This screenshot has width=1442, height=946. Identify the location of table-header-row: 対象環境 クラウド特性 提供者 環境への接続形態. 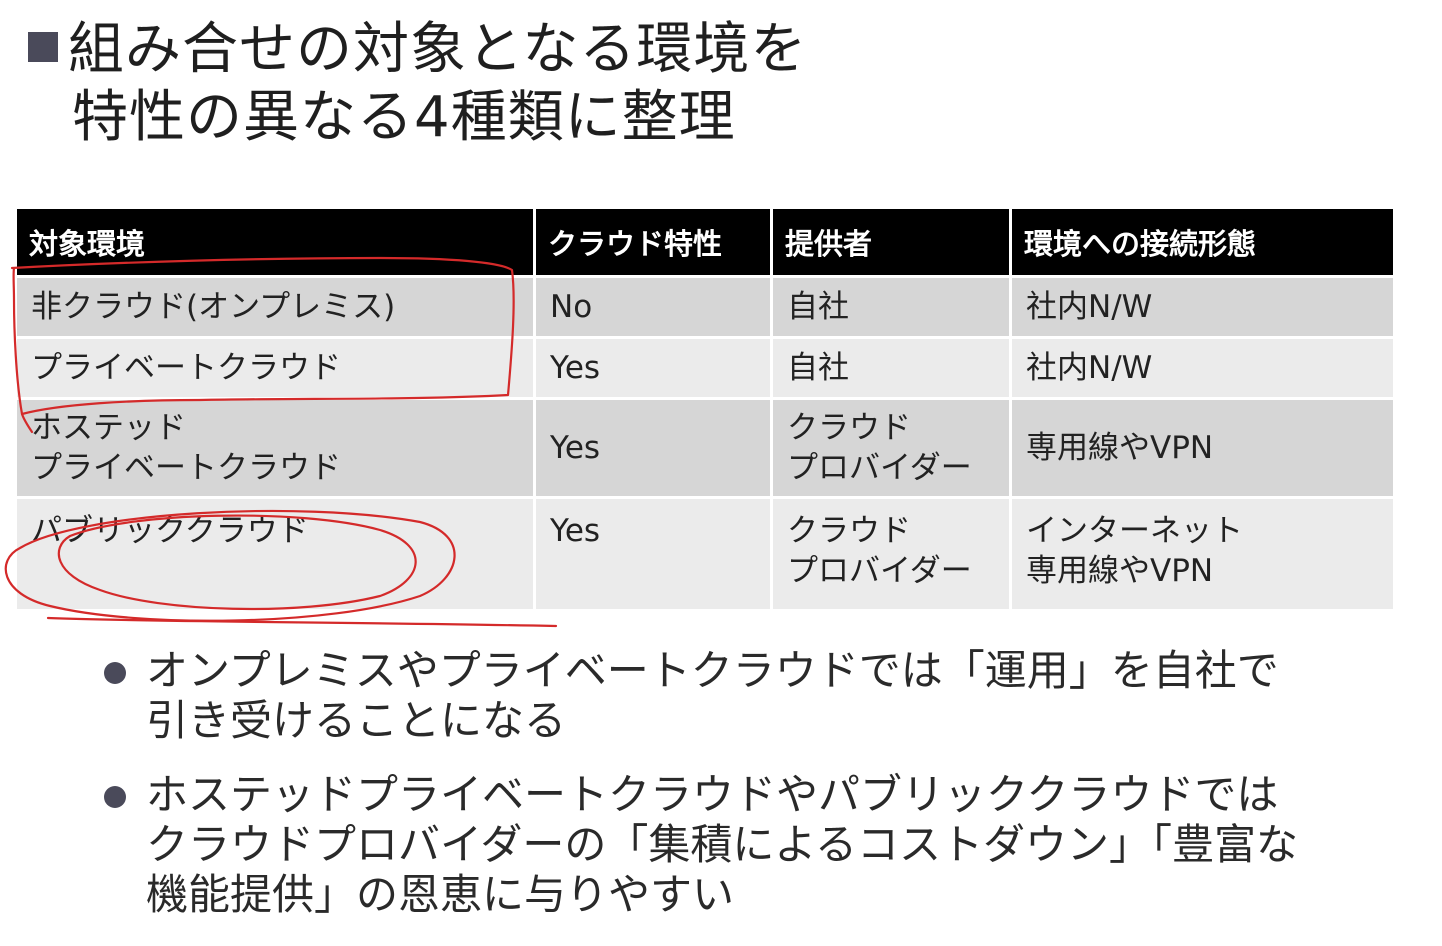
(705, 242).